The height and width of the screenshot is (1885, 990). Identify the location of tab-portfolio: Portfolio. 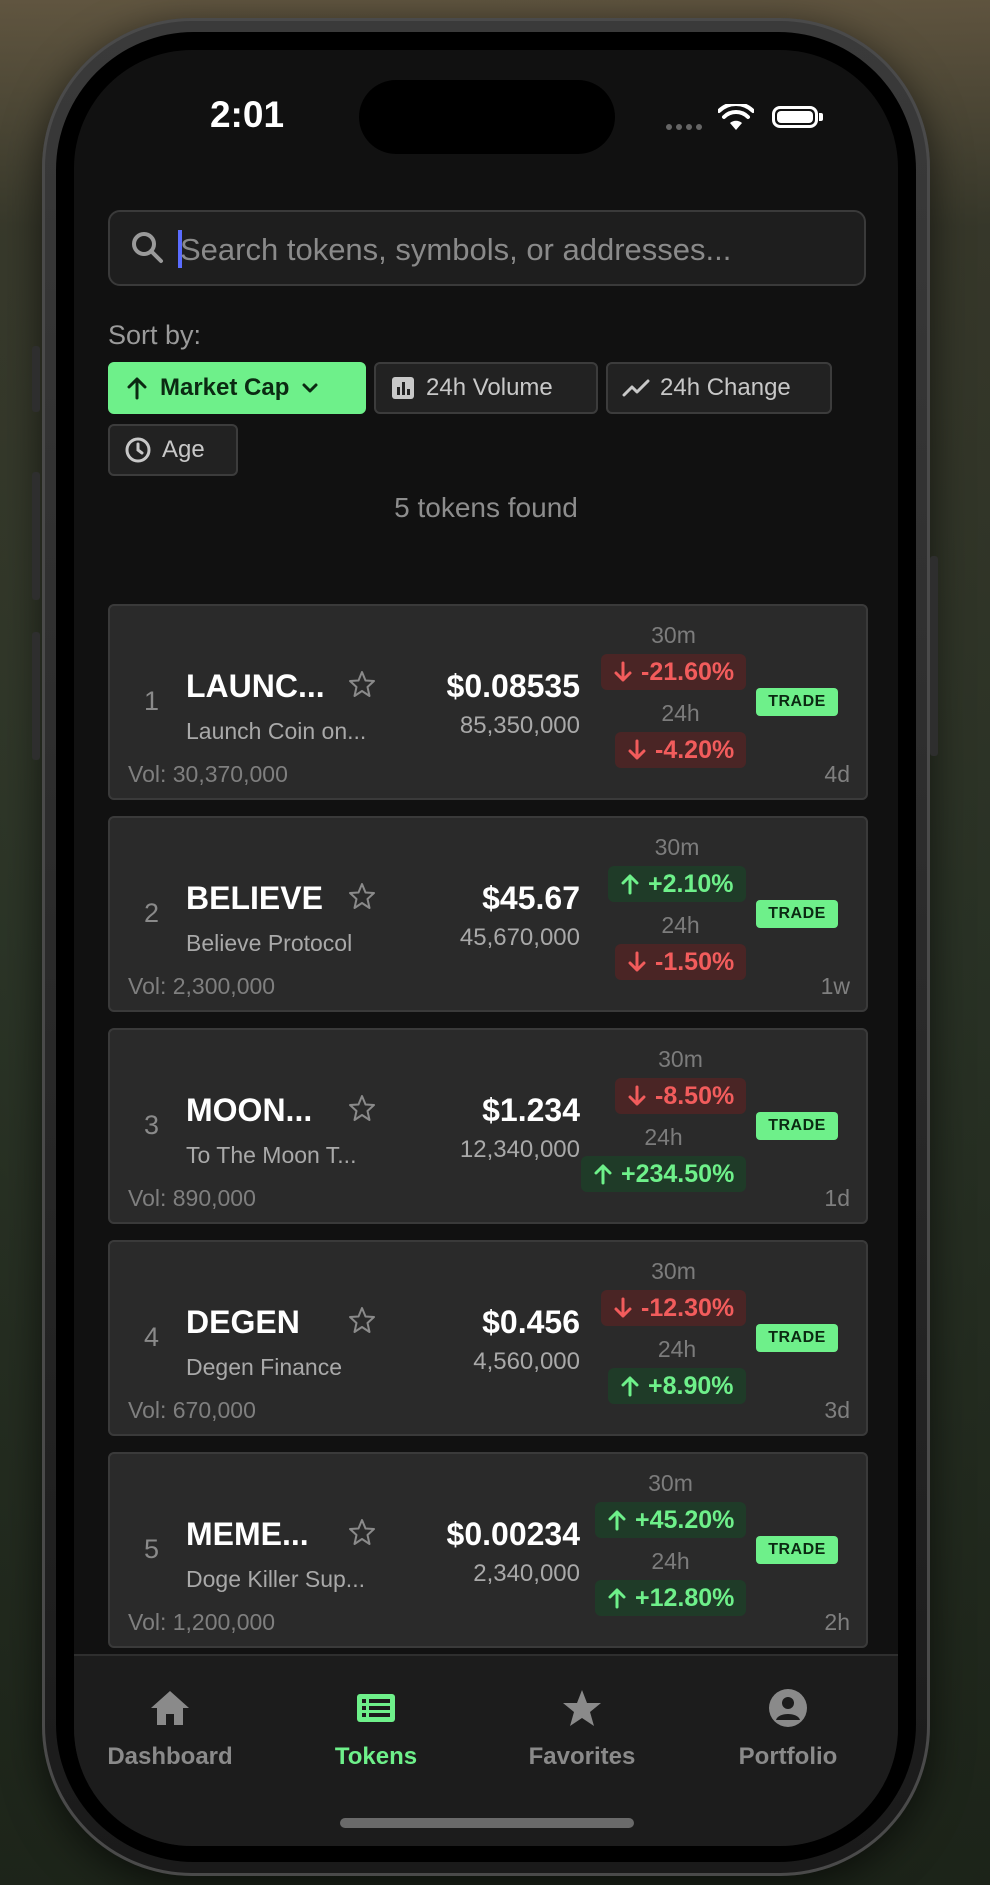
(788, 1729).